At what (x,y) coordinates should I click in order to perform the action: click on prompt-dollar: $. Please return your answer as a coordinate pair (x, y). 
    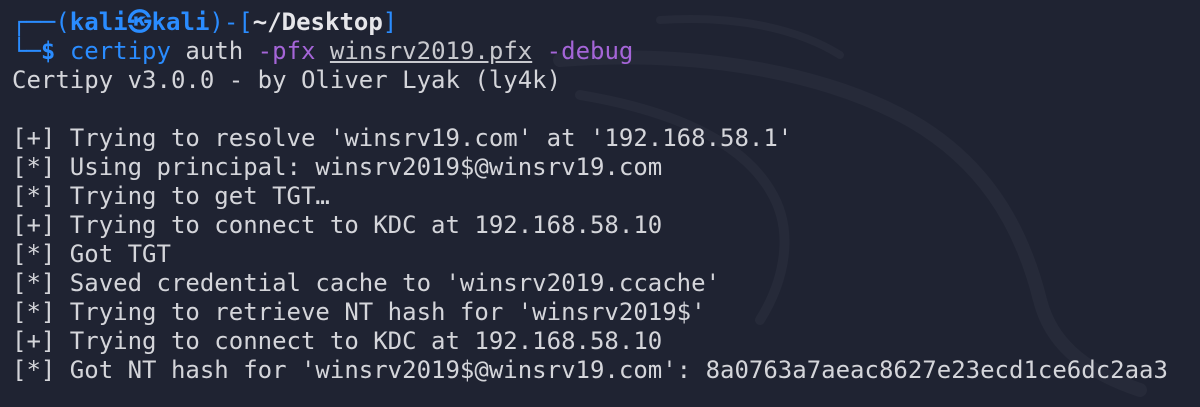
    Looking at the image, I should click on (55, 51).